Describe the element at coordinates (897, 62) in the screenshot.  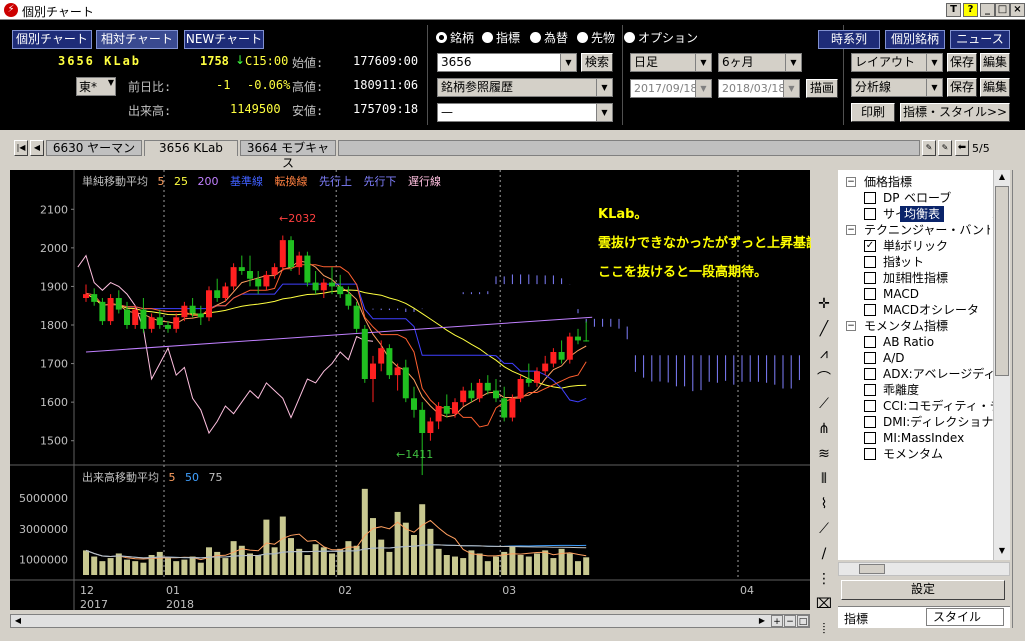
I see `layout-select: レイアウト ▼` at that location.